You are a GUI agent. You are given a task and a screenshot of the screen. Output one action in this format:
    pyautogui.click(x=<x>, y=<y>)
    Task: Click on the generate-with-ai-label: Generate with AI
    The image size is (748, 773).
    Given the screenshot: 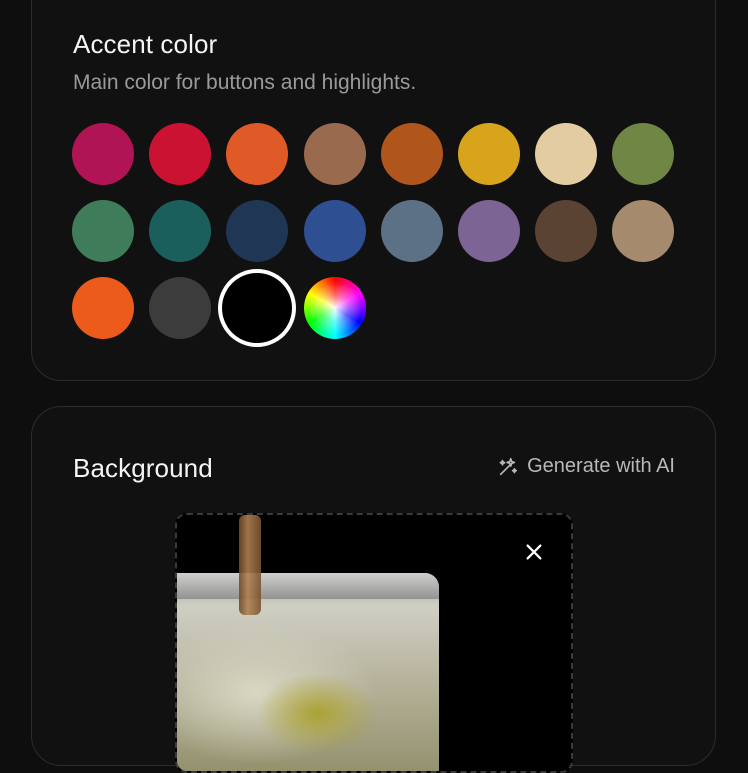 What is the action you would take?
    pyautogui.click(x=601, y=466)
    